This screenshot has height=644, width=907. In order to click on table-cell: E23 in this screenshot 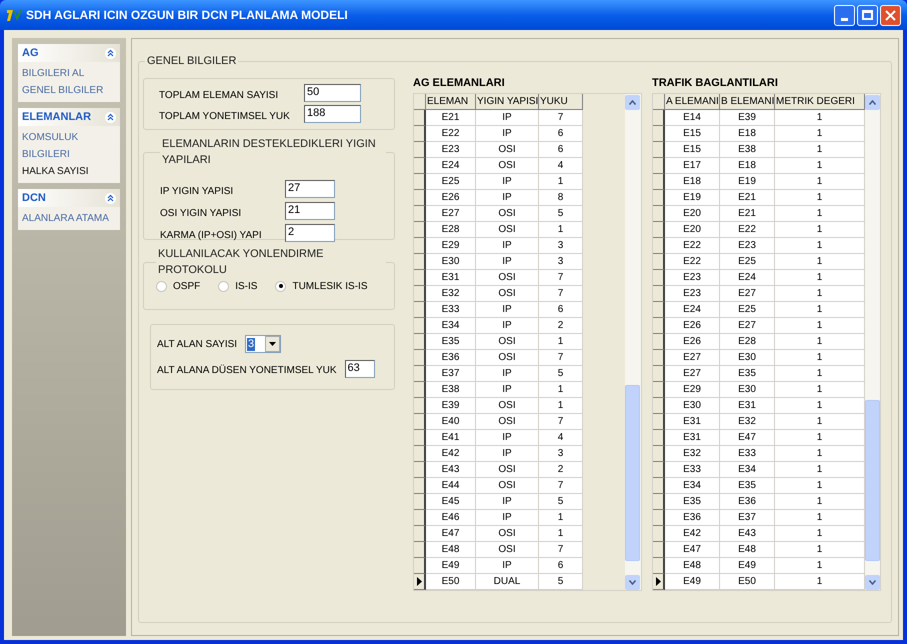, I will do `click(692, 294)`.